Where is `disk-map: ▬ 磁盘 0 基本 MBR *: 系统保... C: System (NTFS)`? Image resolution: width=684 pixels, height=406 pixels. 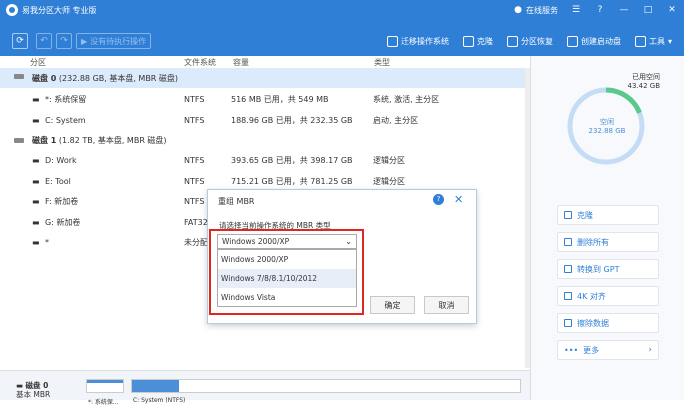 disk-map: ▬ 磁盘 0 基本 MBR *: 系统保... C: System (NTFS) is located at coordinates (265, 388).